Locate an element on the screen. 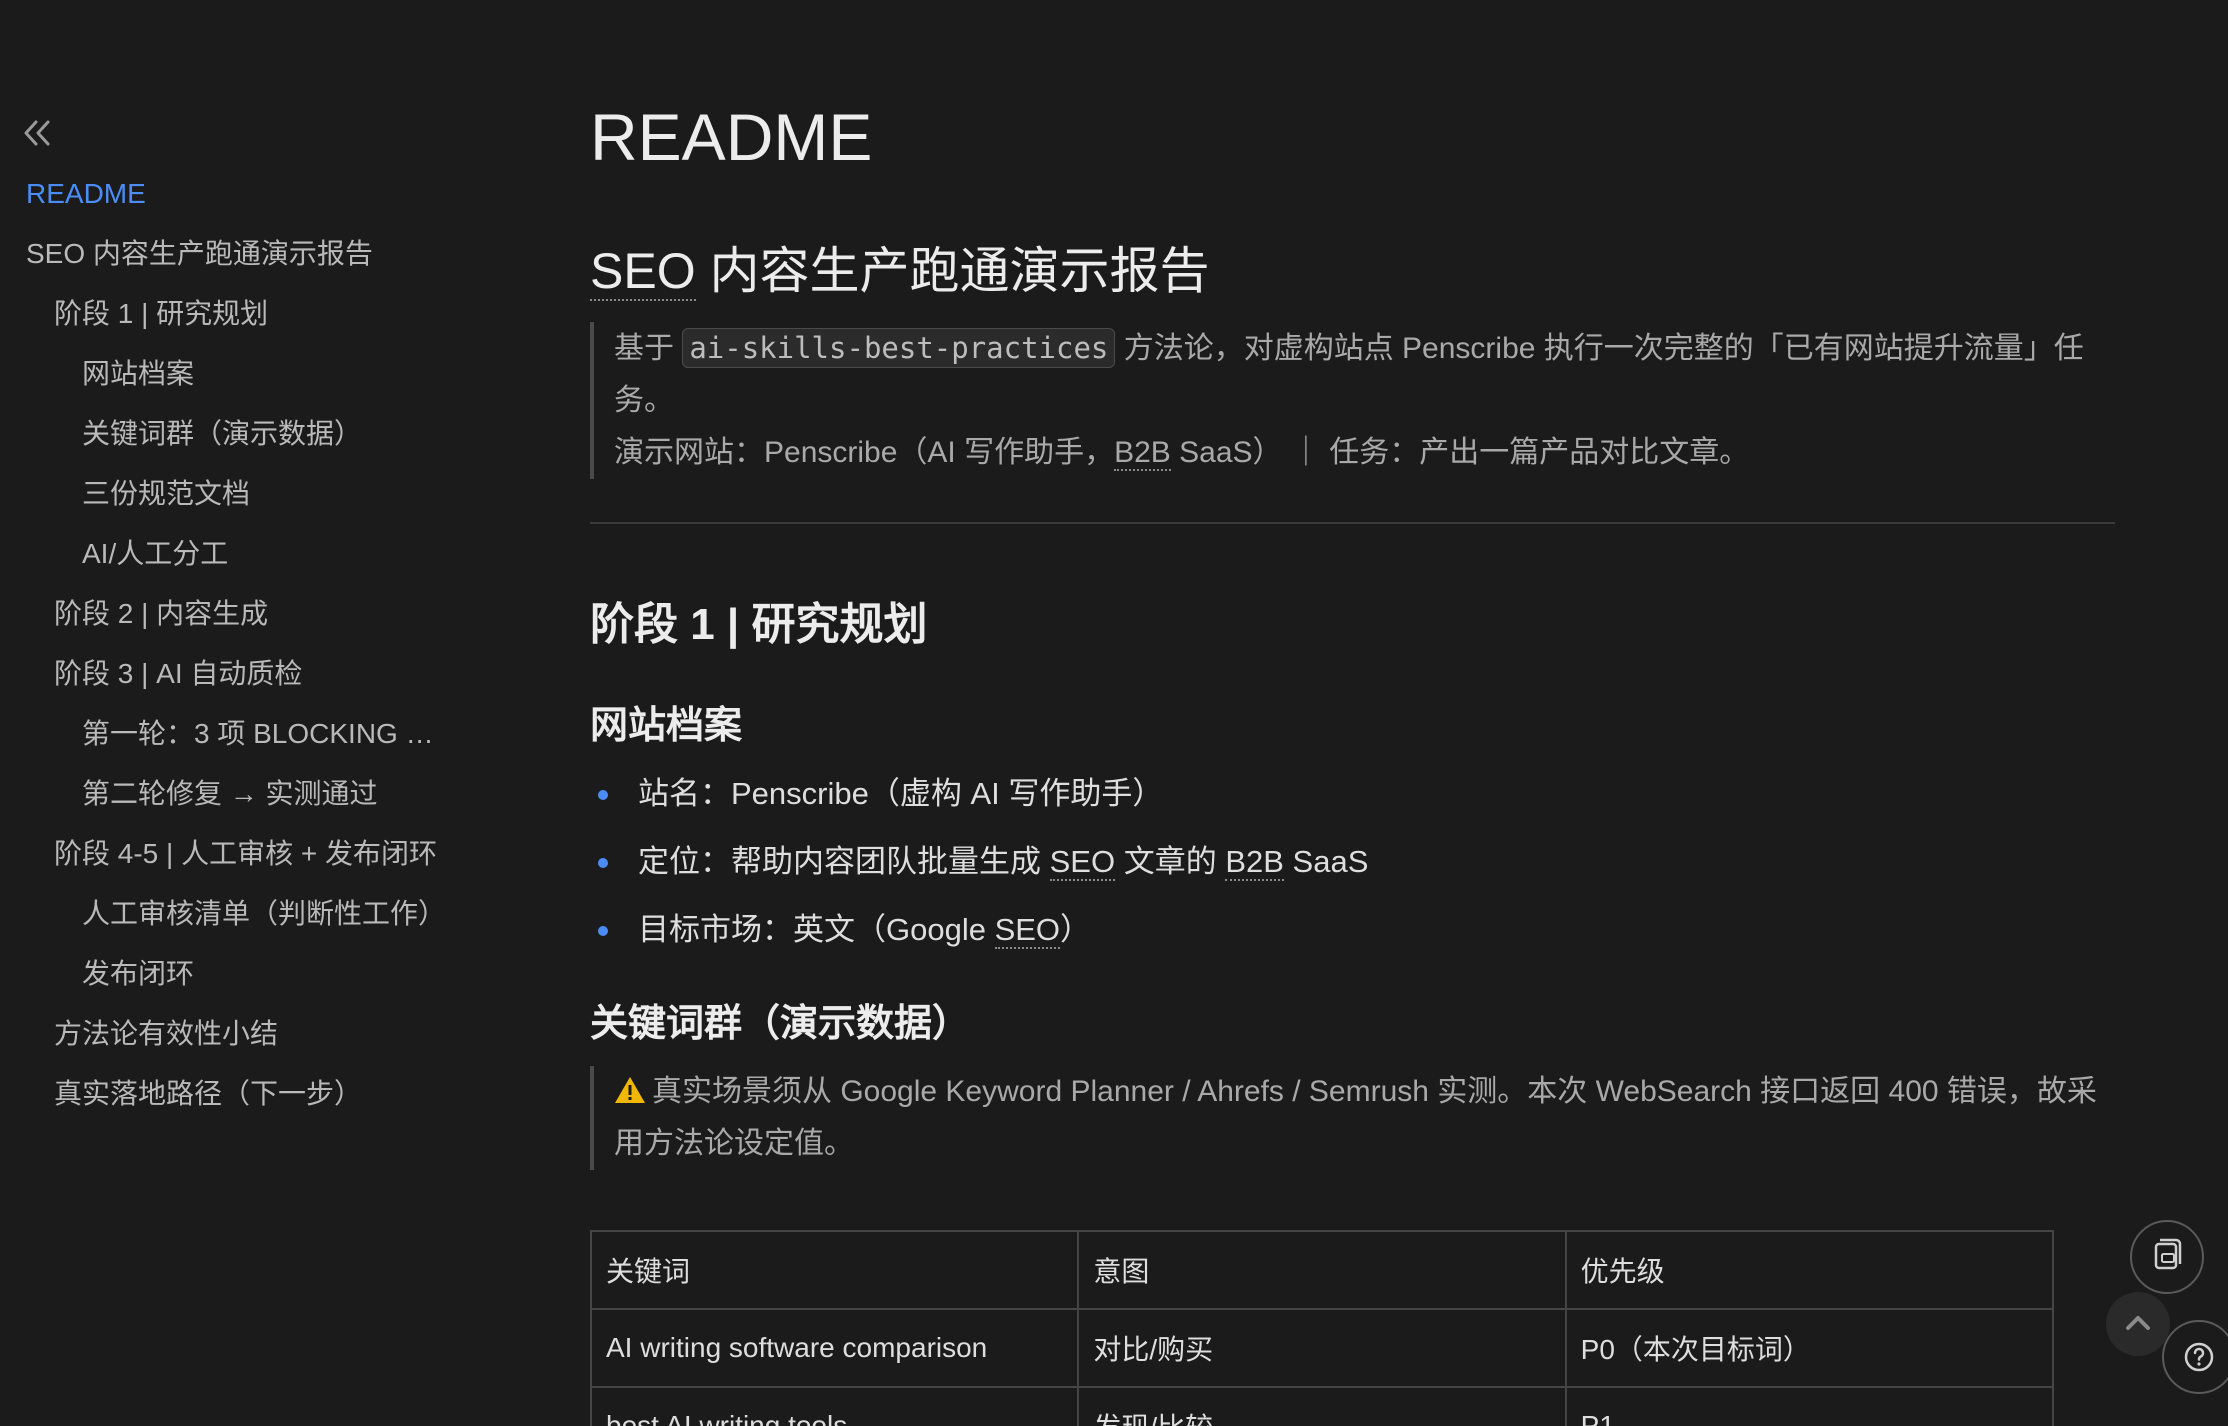 The height and width of the screenshot is (1426, 2228). sidebar-item-7: 阶段 2 | 内容生成 is located at coordinates (260, 620).